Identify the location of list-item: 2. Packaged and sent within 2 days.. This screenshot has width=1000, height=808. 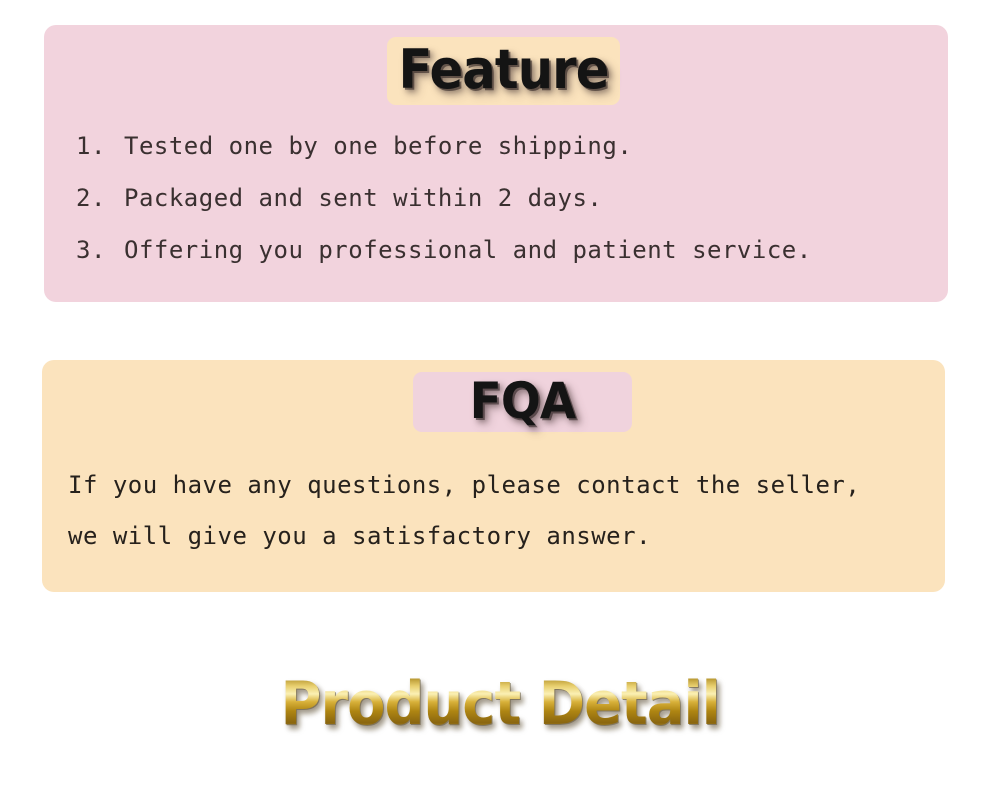
(502, 198).